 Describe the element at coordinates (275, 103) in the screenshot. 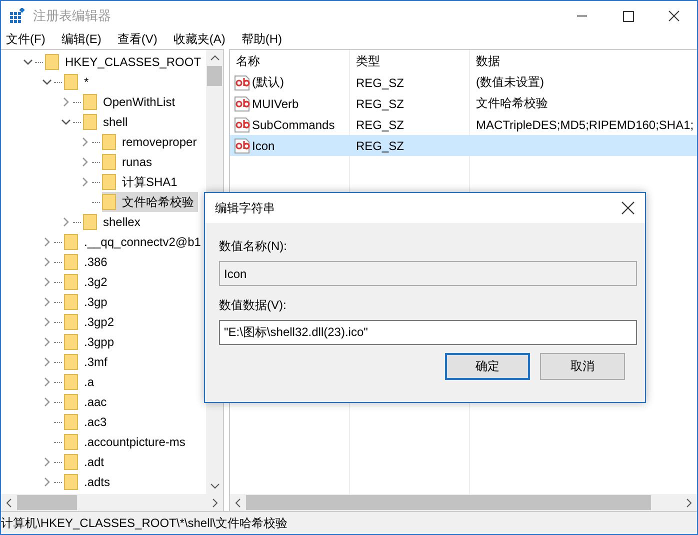

I see `value-name: MUIVerb` at that location.